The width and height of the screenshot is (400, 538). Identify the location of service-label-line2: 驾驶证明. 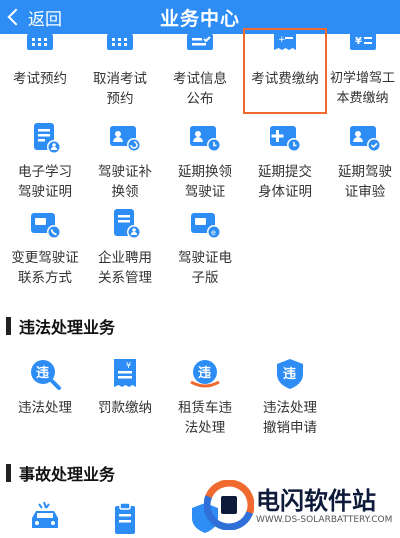
(45, 192).